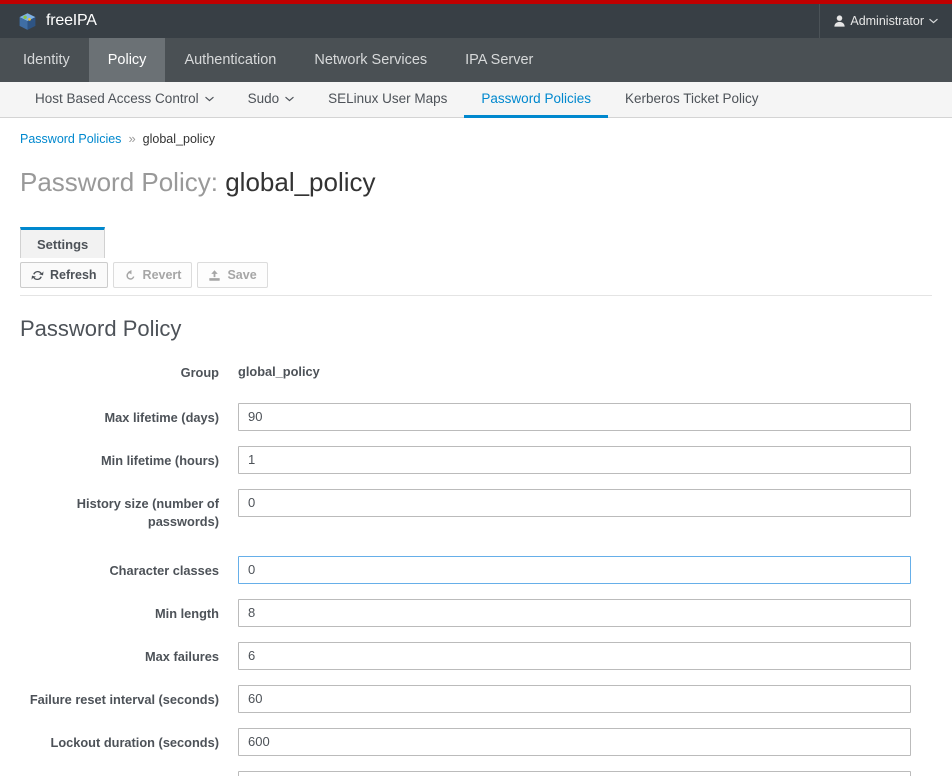 The image size is (952, 776). I want to click on subnav-item-kerberos-ticket-policy: Kerberos Ticket Policy, so click(692, 100).